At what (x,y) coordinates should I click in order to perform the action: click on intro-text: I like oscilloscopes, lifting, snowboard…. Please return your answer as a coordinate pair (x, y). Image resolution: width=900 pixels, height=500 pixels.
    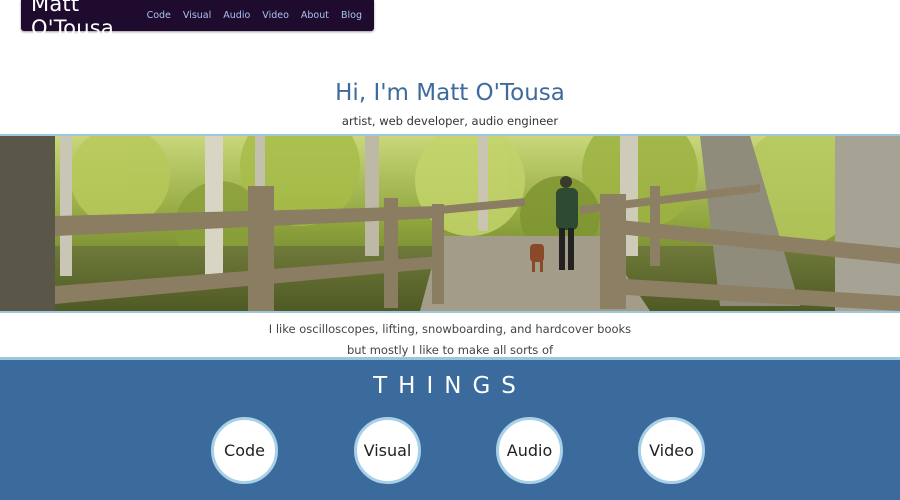
    Looking at the image, I should click on (450, 340).